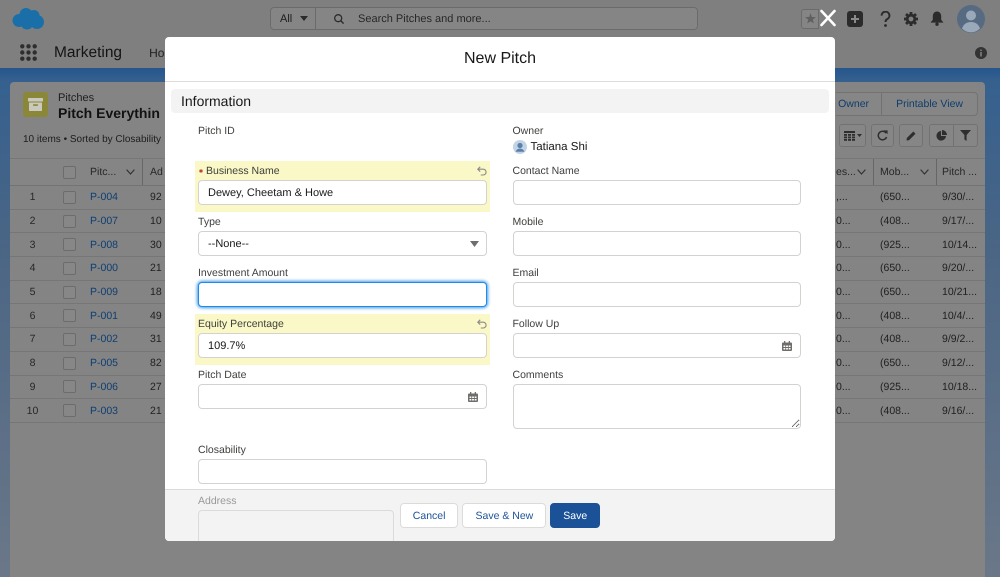 This screenshot has height=577, width=1000. What do you see at coordinates (156, 53) in the screenshot?
I see `nav-tab: Ho` at bounding box center [156, 53].